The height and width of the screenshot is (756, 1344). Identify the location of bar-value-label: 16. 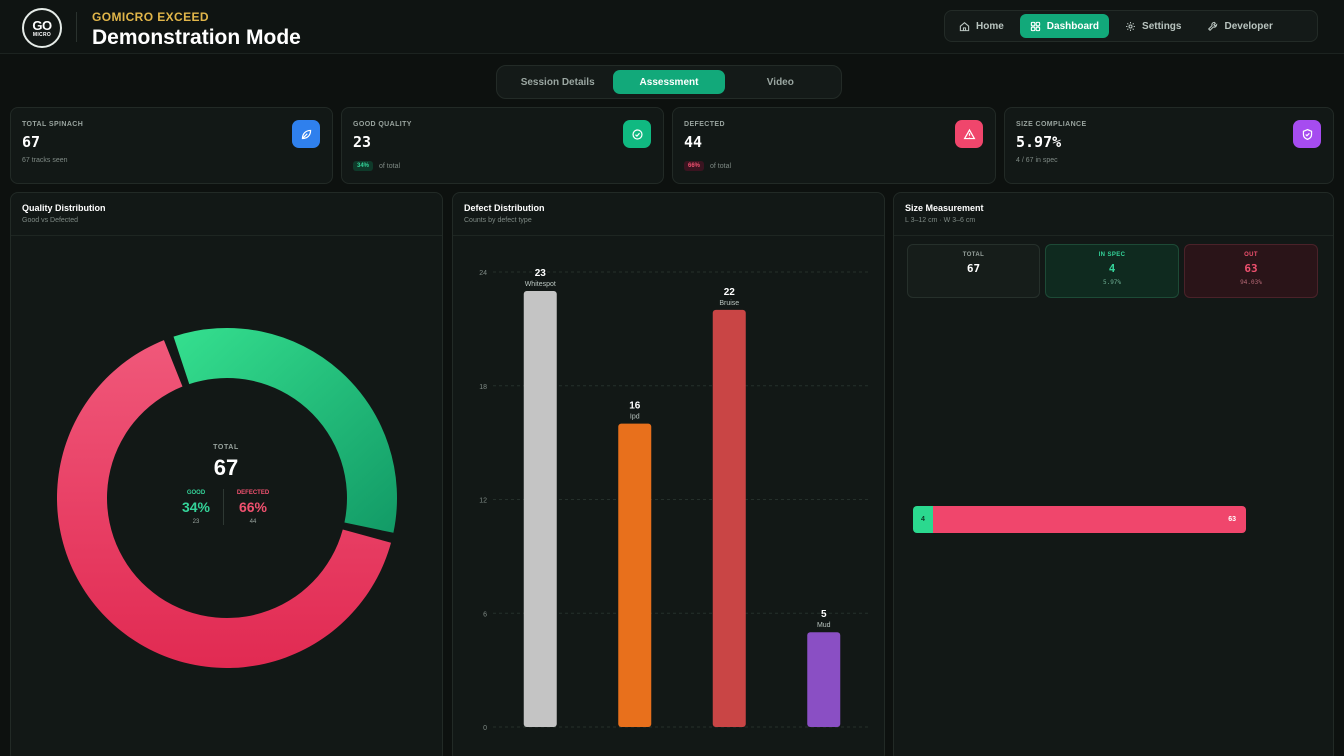
(635, 406).